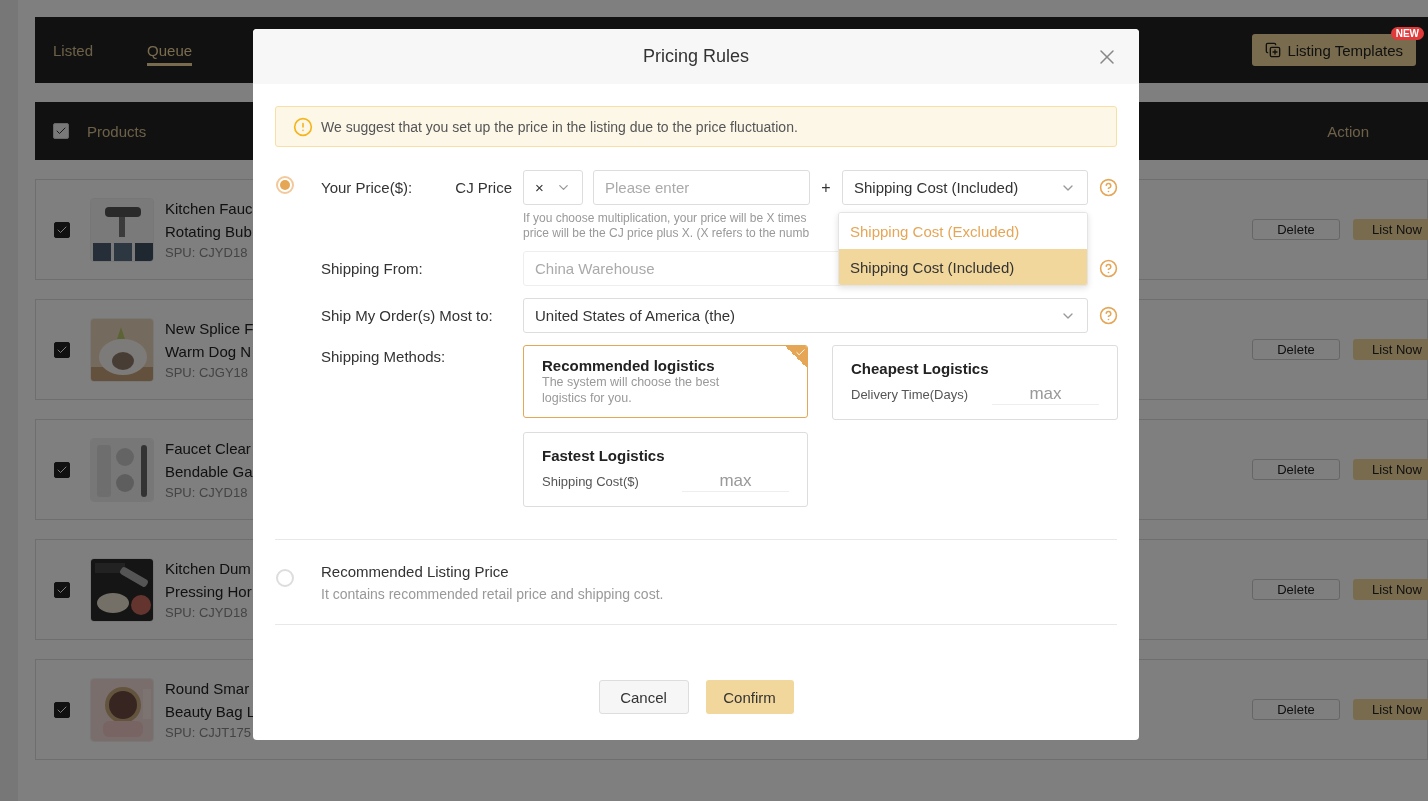 The image size is (1428, 801). I want to click on product-title: Kitchen Dum, so click(208, 569).